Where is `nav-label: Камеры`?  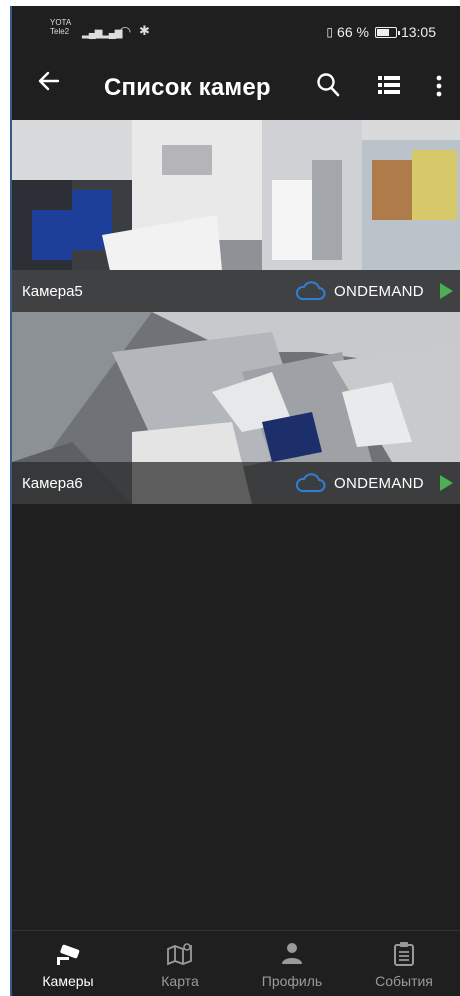 nav-label: Камеры is located at coordinates (68, 981).